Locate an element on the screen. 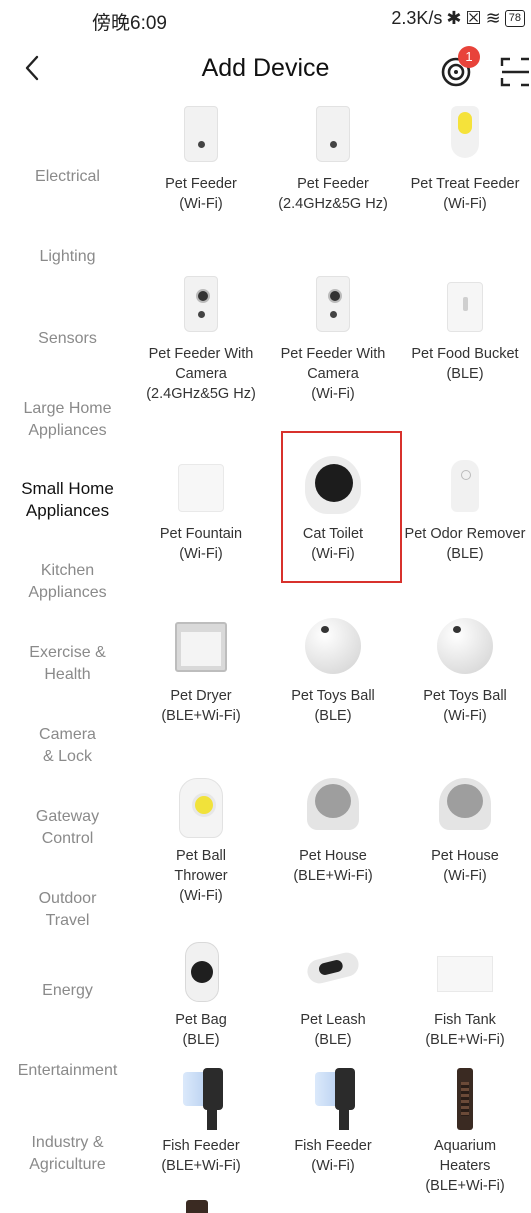 This screenshot has width=531, height=1213. device-name: Pet Food Bucket is located at coordinates (465, 354).